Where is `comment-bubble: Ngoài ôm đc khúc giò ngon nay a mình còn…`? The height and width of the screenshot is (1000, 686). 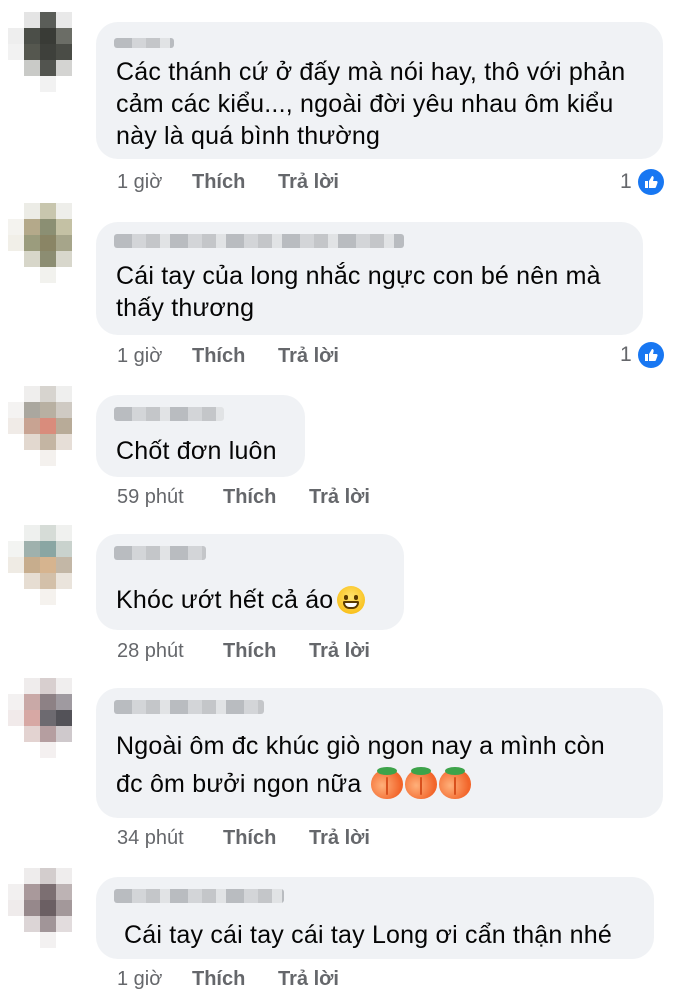 comment-bubble: Ngoài ôm đc khúc giò ngon nay a mình còn… is located at coordinates (379, 753).